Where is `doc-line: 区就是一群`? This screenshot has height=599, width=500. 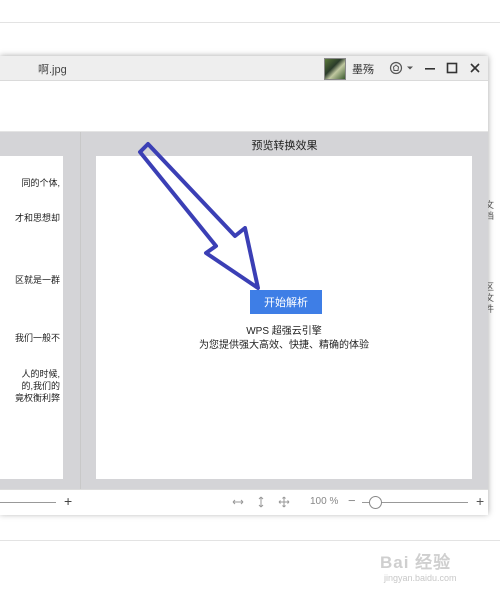
doc-line: 区就是一群 is located at coordinates (37, 280).